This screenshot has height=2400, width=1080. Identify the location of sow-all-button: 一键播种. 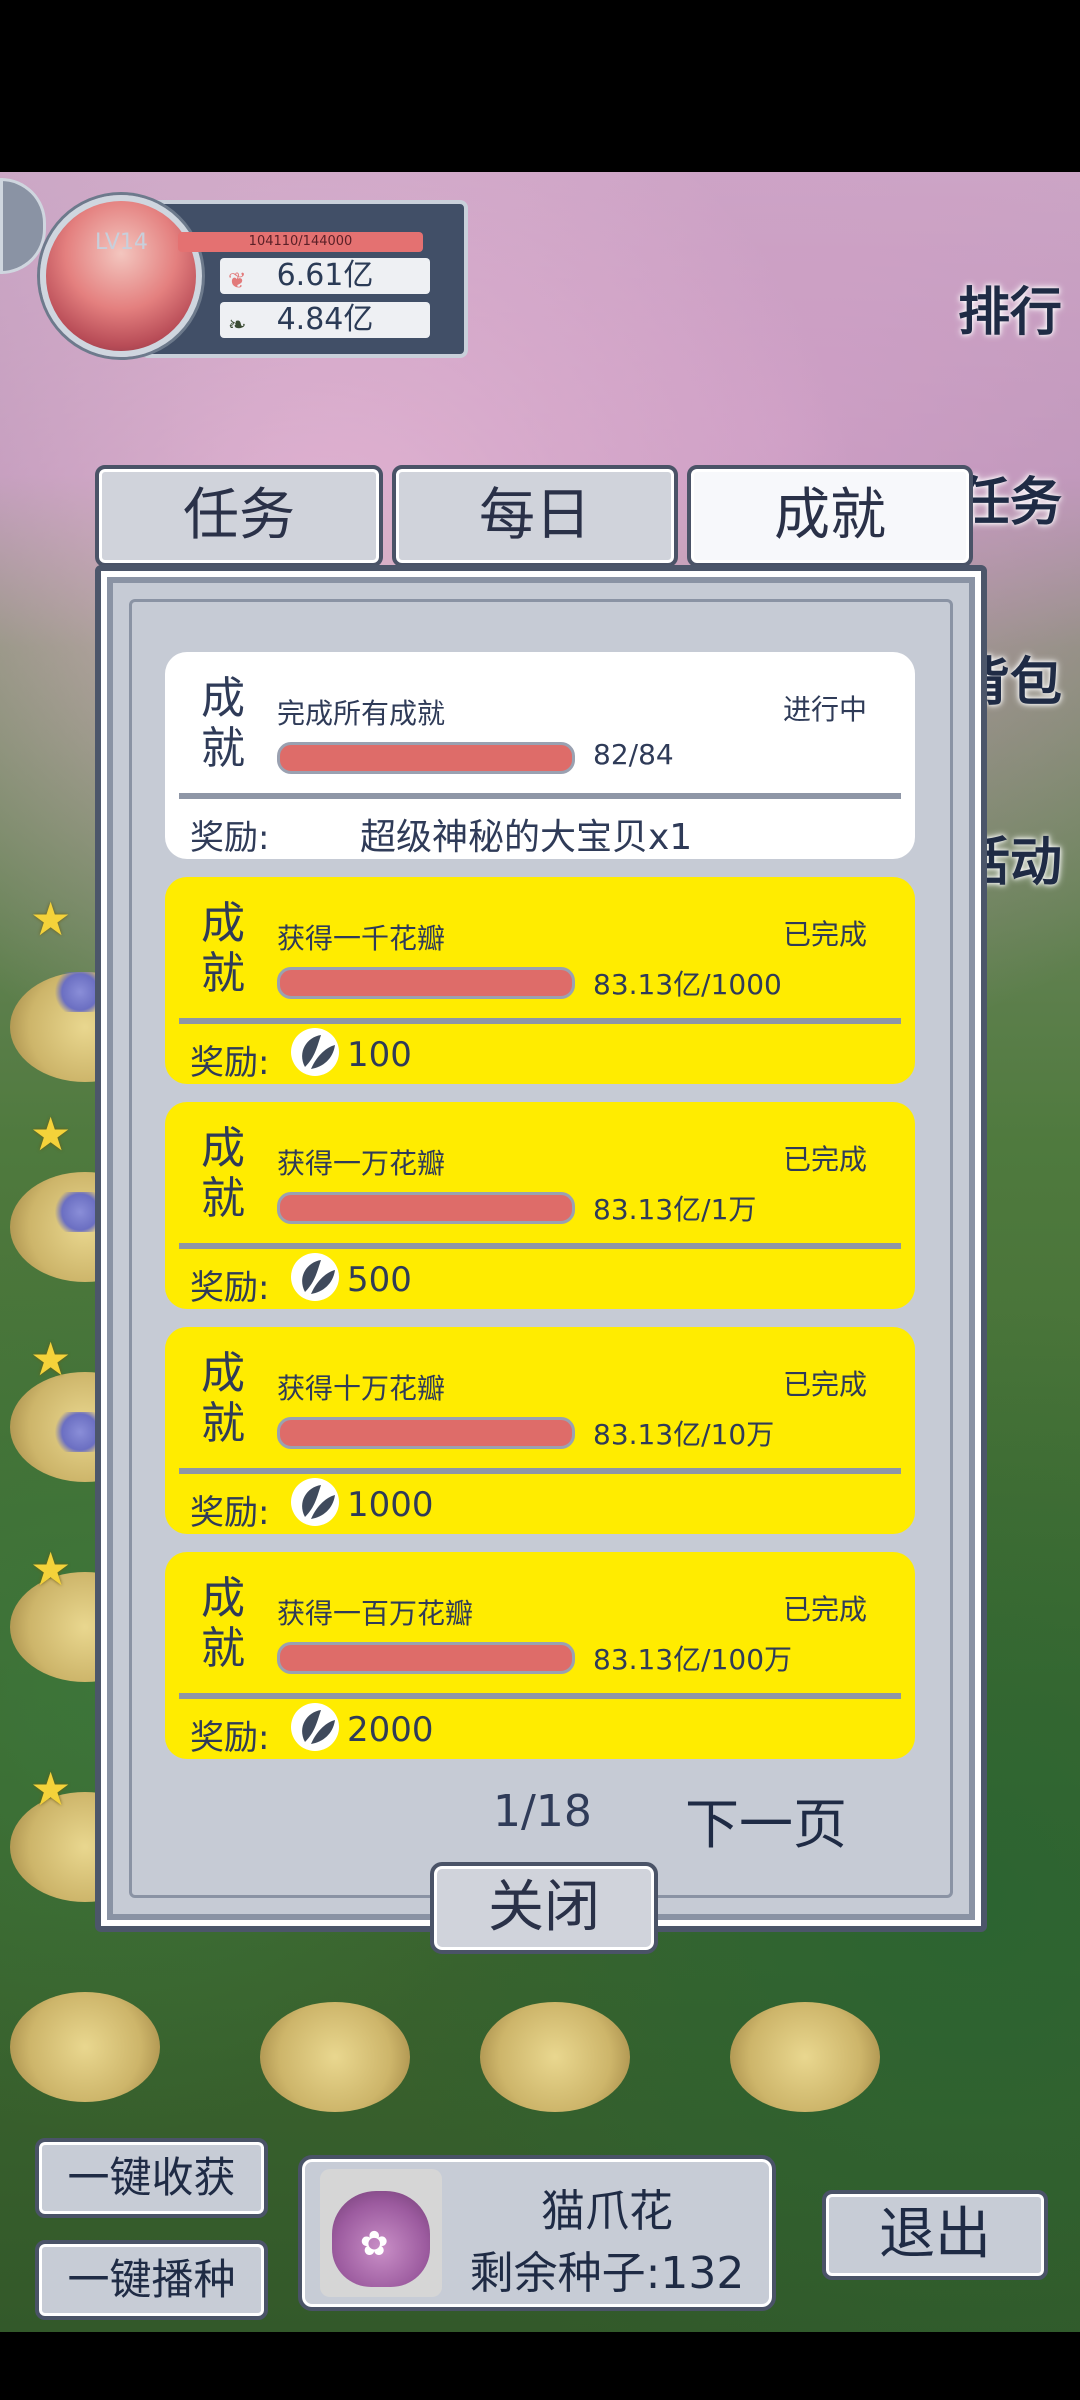
(151, 2280).